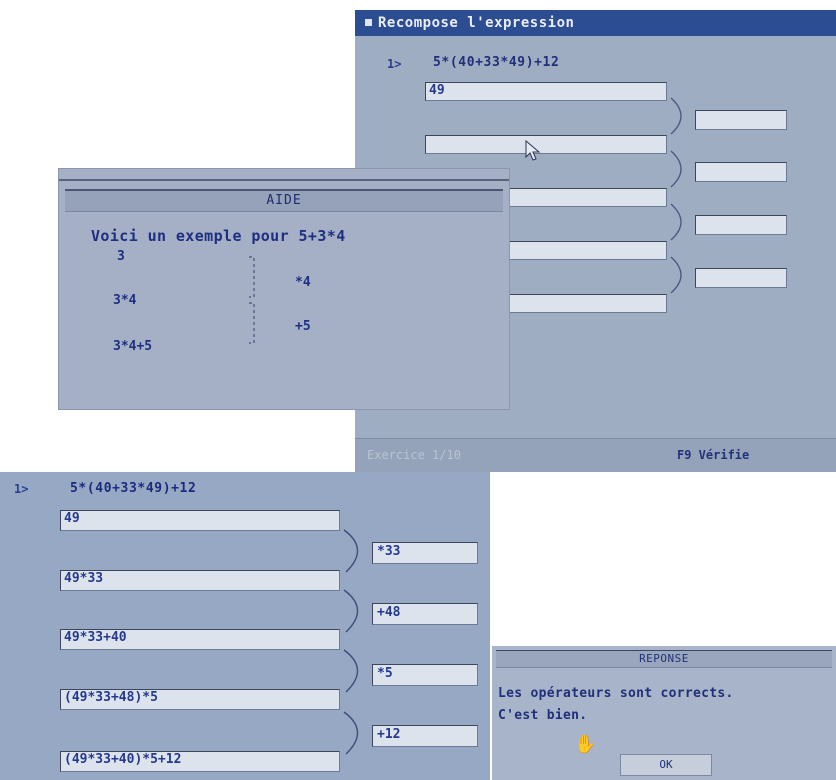 This screenshot has height=780, width=836. Describe the element at coordinates (595, 455) in the screenshot. I see `status-bar: Exercice 1/10 F9 Vérifie` at that location.